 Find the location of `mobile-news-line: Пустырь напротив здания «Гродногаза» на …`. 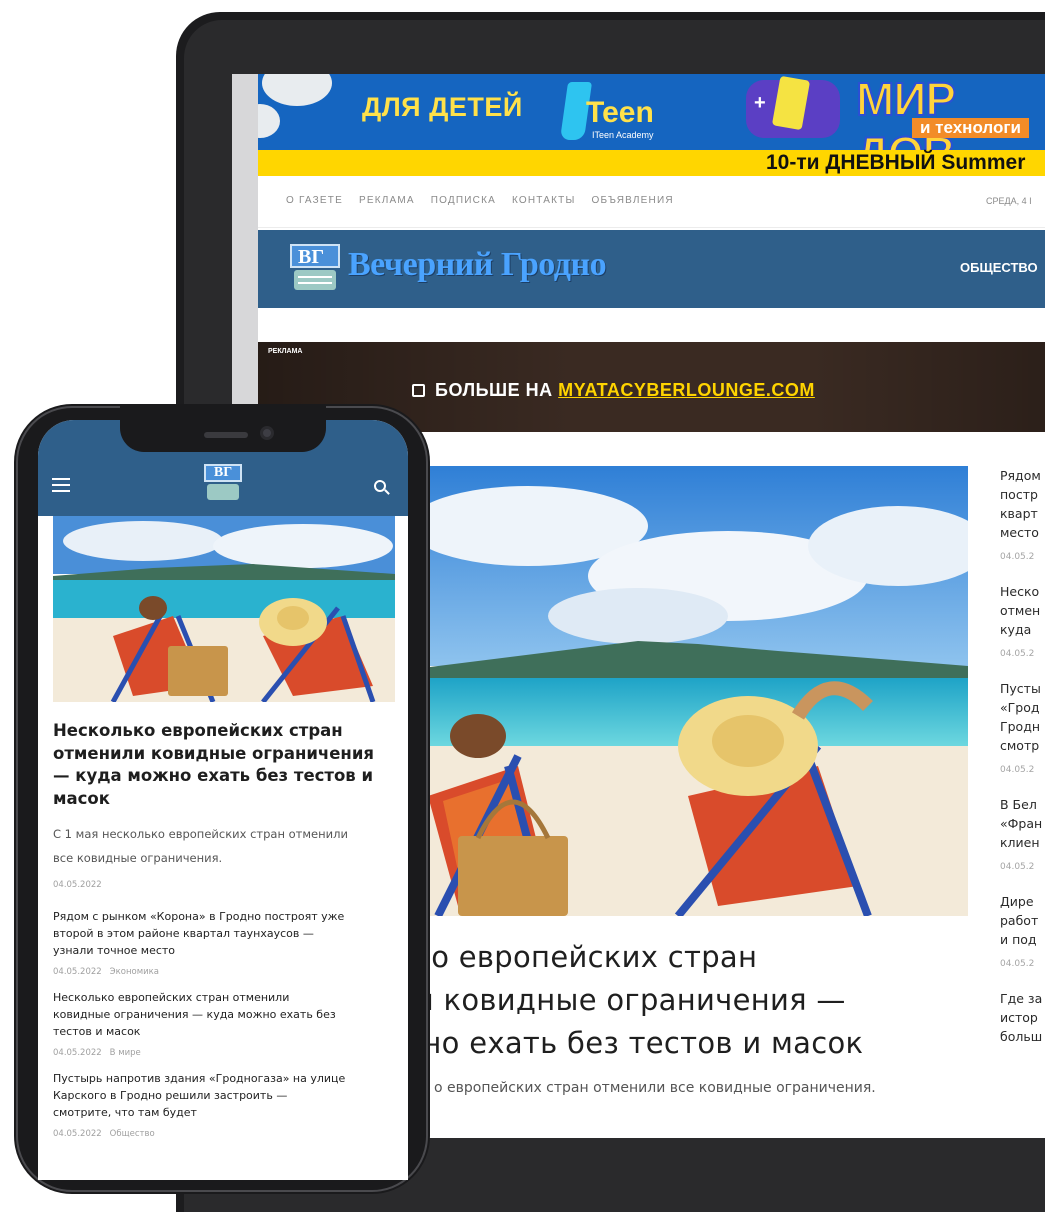

mobile-news-line: Пустырь напротив здания «Гродногаза» на … is located at coordinates (199, 1078).